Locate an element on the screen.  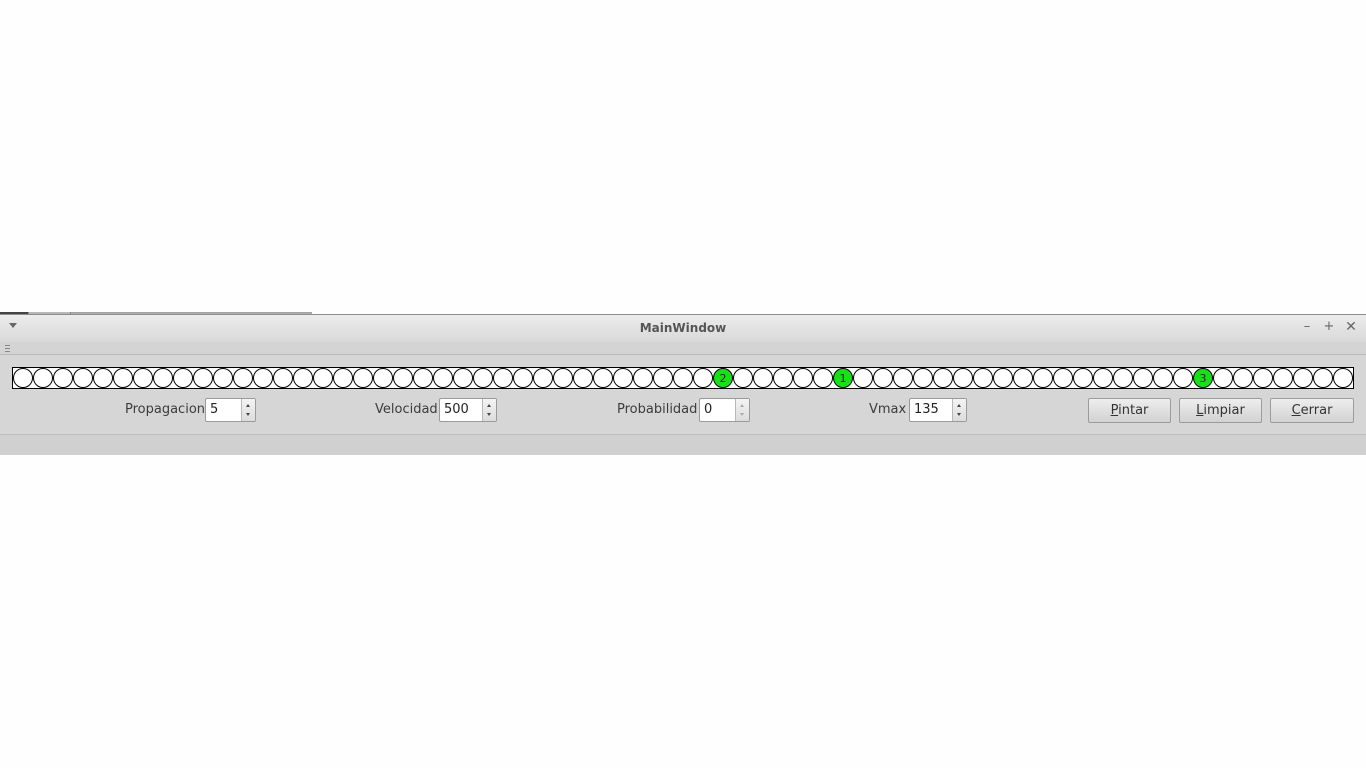
vmax-value: 135 is located at coordinates (926, 409).